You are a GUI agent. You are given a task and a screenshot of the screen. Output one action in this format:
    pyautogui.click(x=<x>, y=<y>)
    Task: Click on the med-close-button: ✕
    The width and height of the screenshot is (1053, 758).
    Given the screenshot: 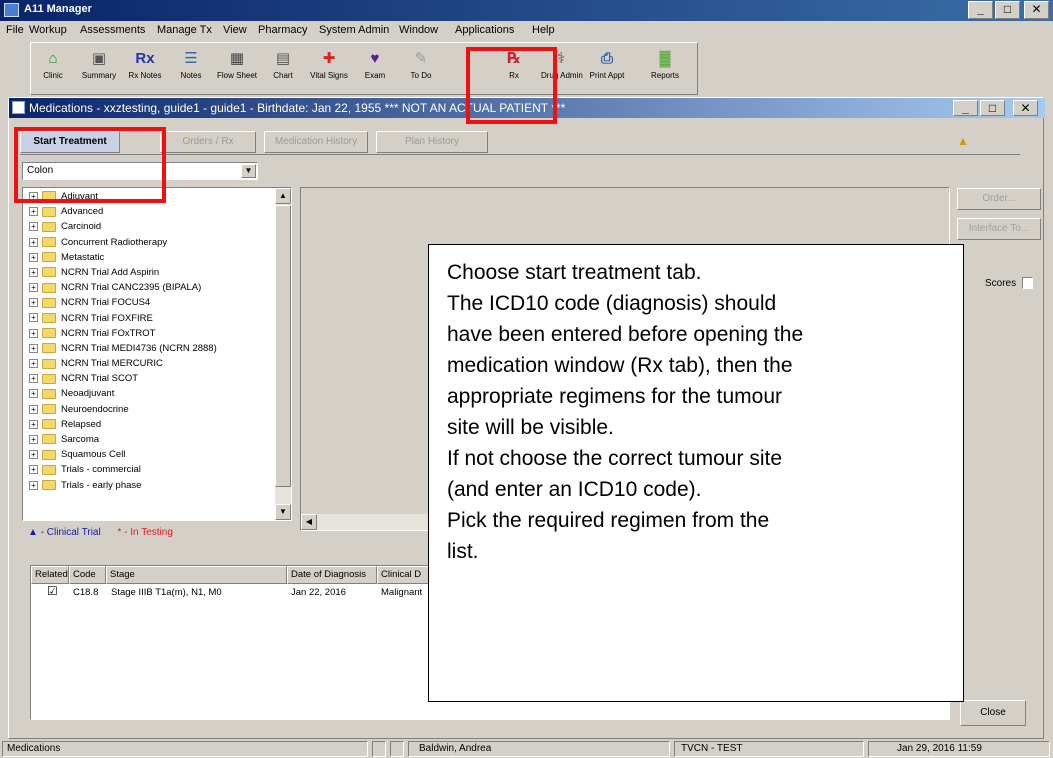 What is the action you would take?
    pyautogui.click(x=1025, y=108)
    